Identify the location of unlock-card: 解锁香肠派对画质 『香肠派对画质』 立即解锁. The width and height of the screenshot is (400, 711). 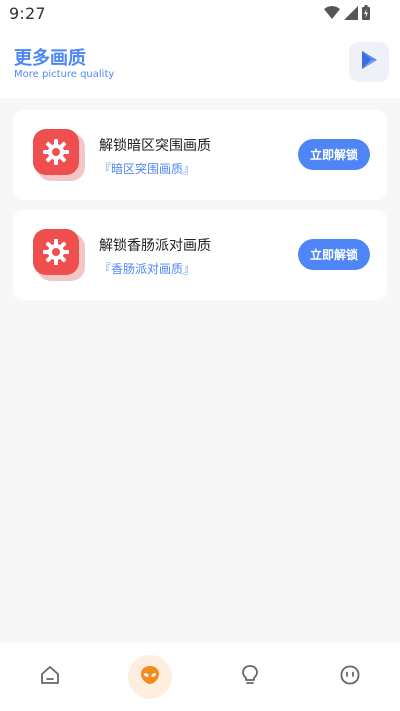
(200, 255).